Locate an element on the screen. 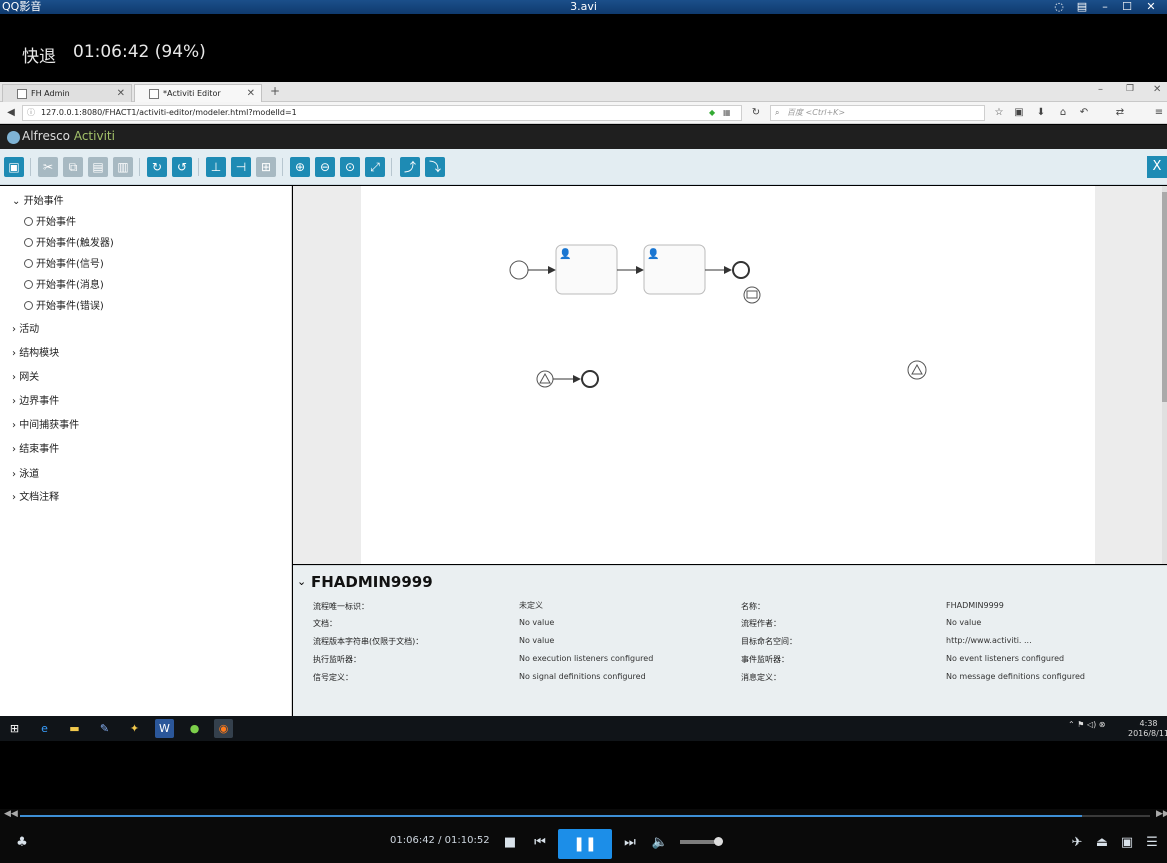 Image resolution: width=1167 pixels, height=863 pixels. tab-activiti-editor: *Activiti Editor ✕ is located at coordinates (198, 93).